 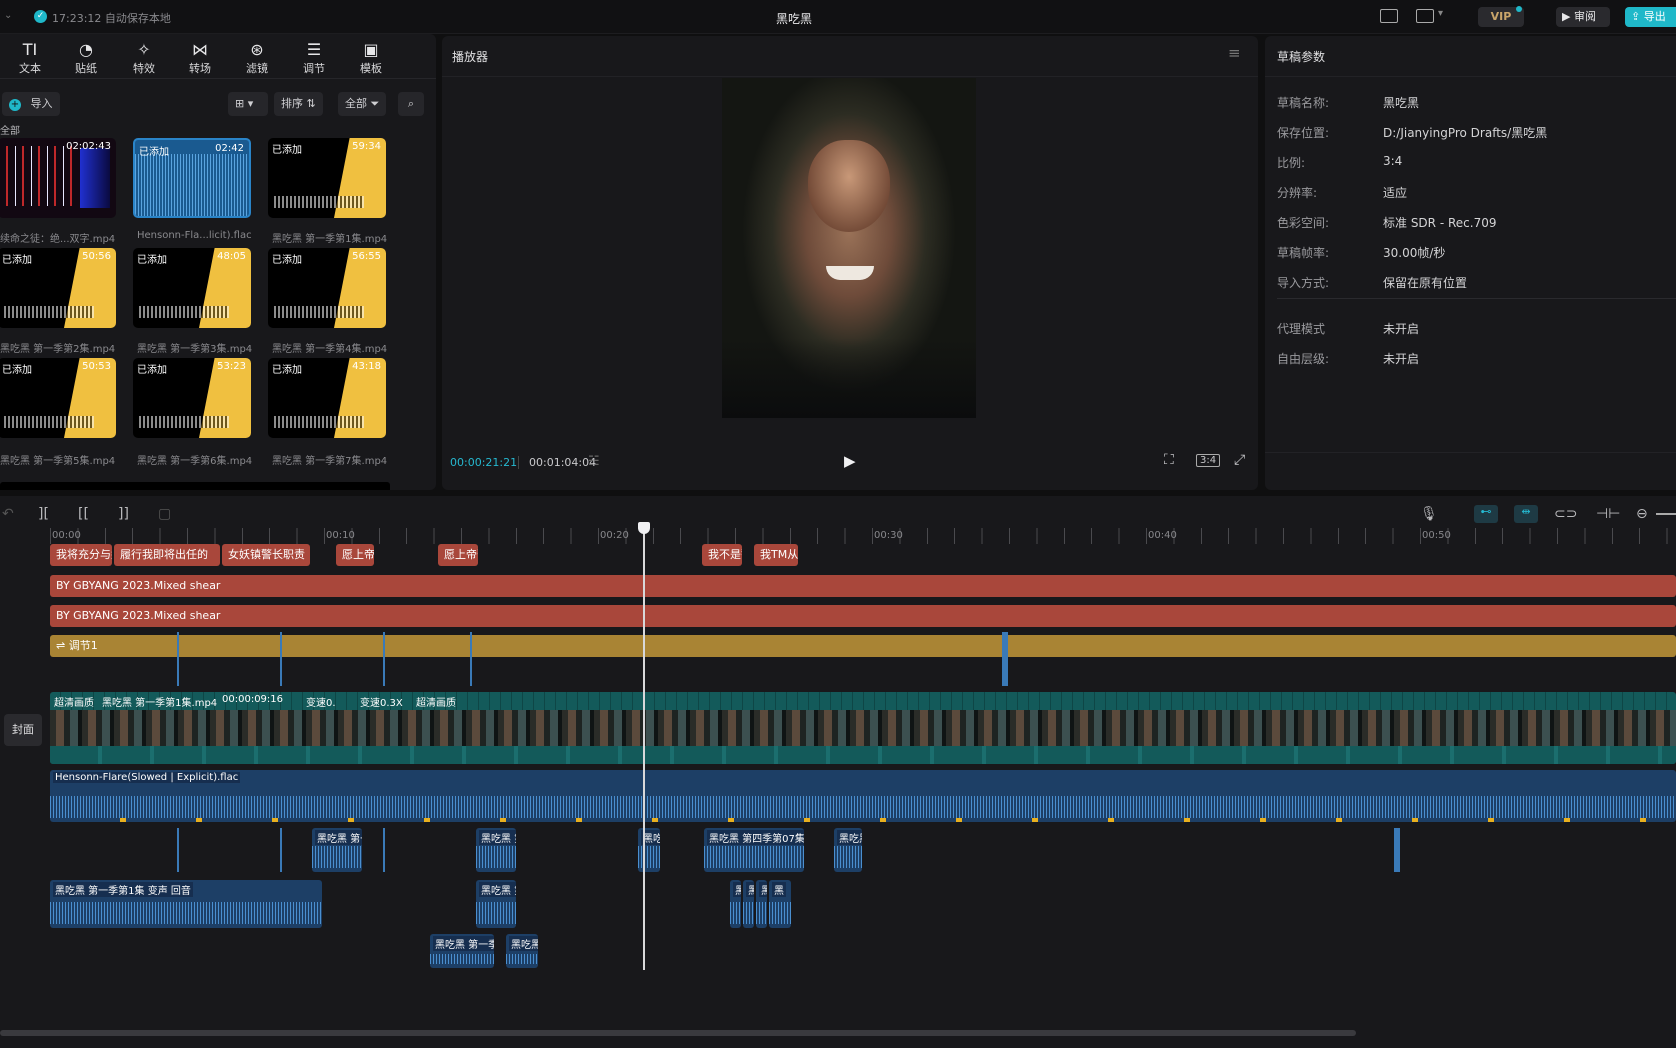 I want to click on video-preview, so click(x=849, y=248).